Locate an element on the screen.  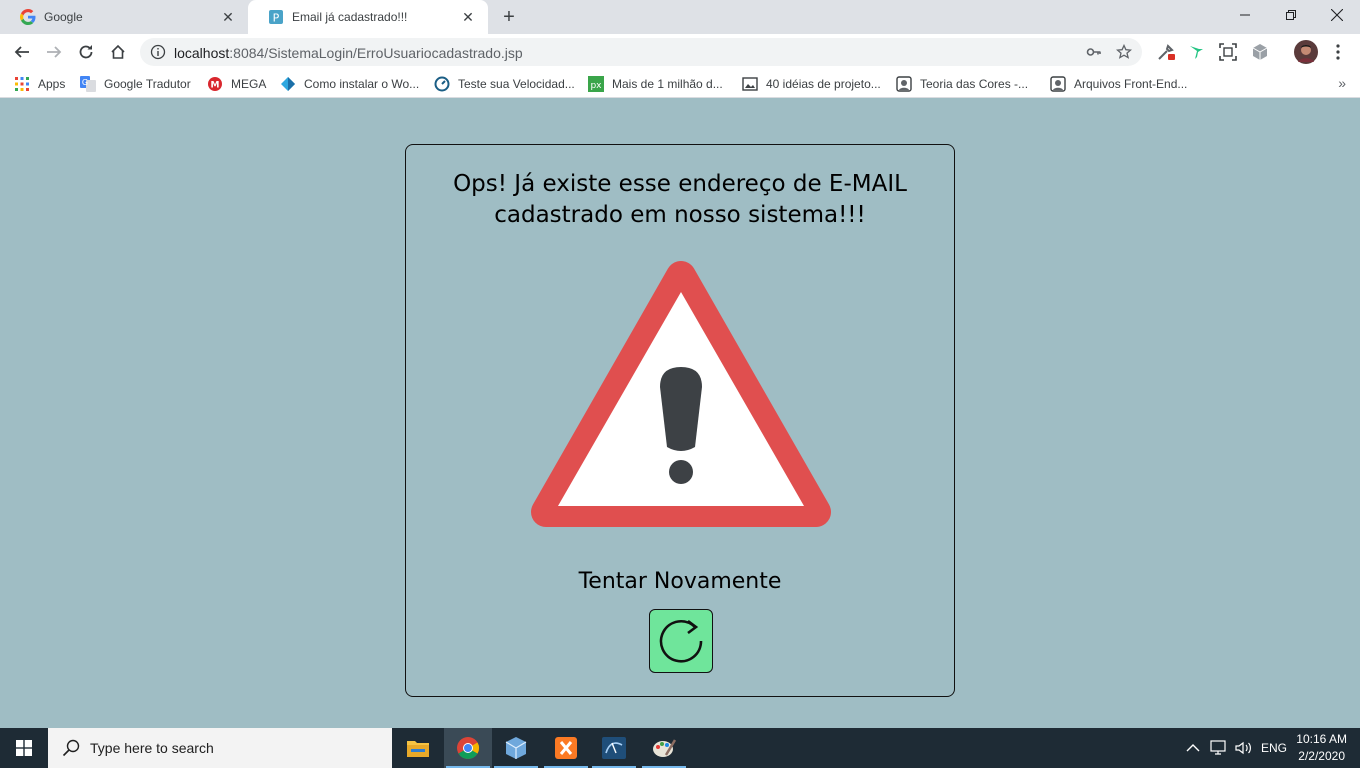
diamond-icon is located at coordinates (288, 84).